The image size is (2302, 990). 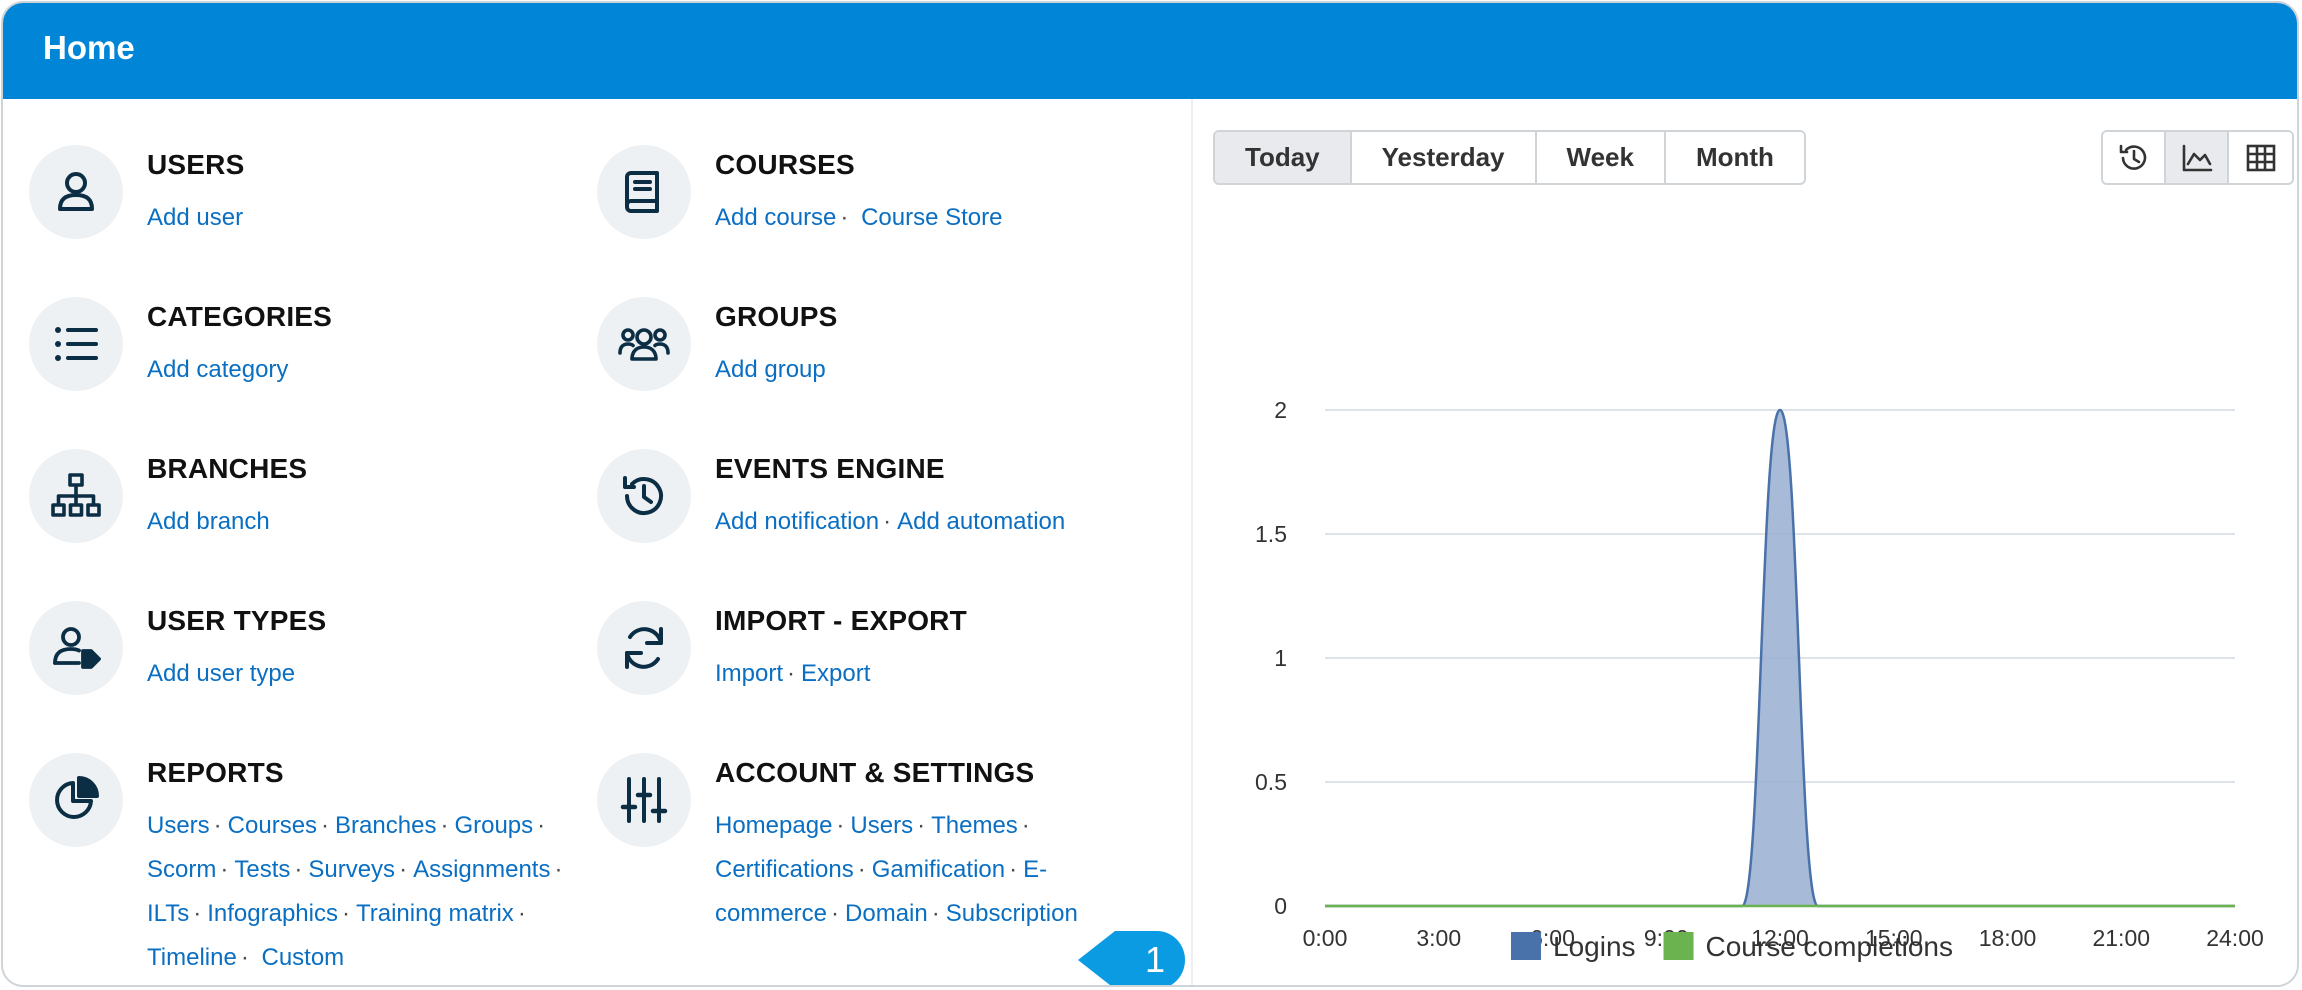 I want to click on area-chart-icon, so click(x=2197, y=157).